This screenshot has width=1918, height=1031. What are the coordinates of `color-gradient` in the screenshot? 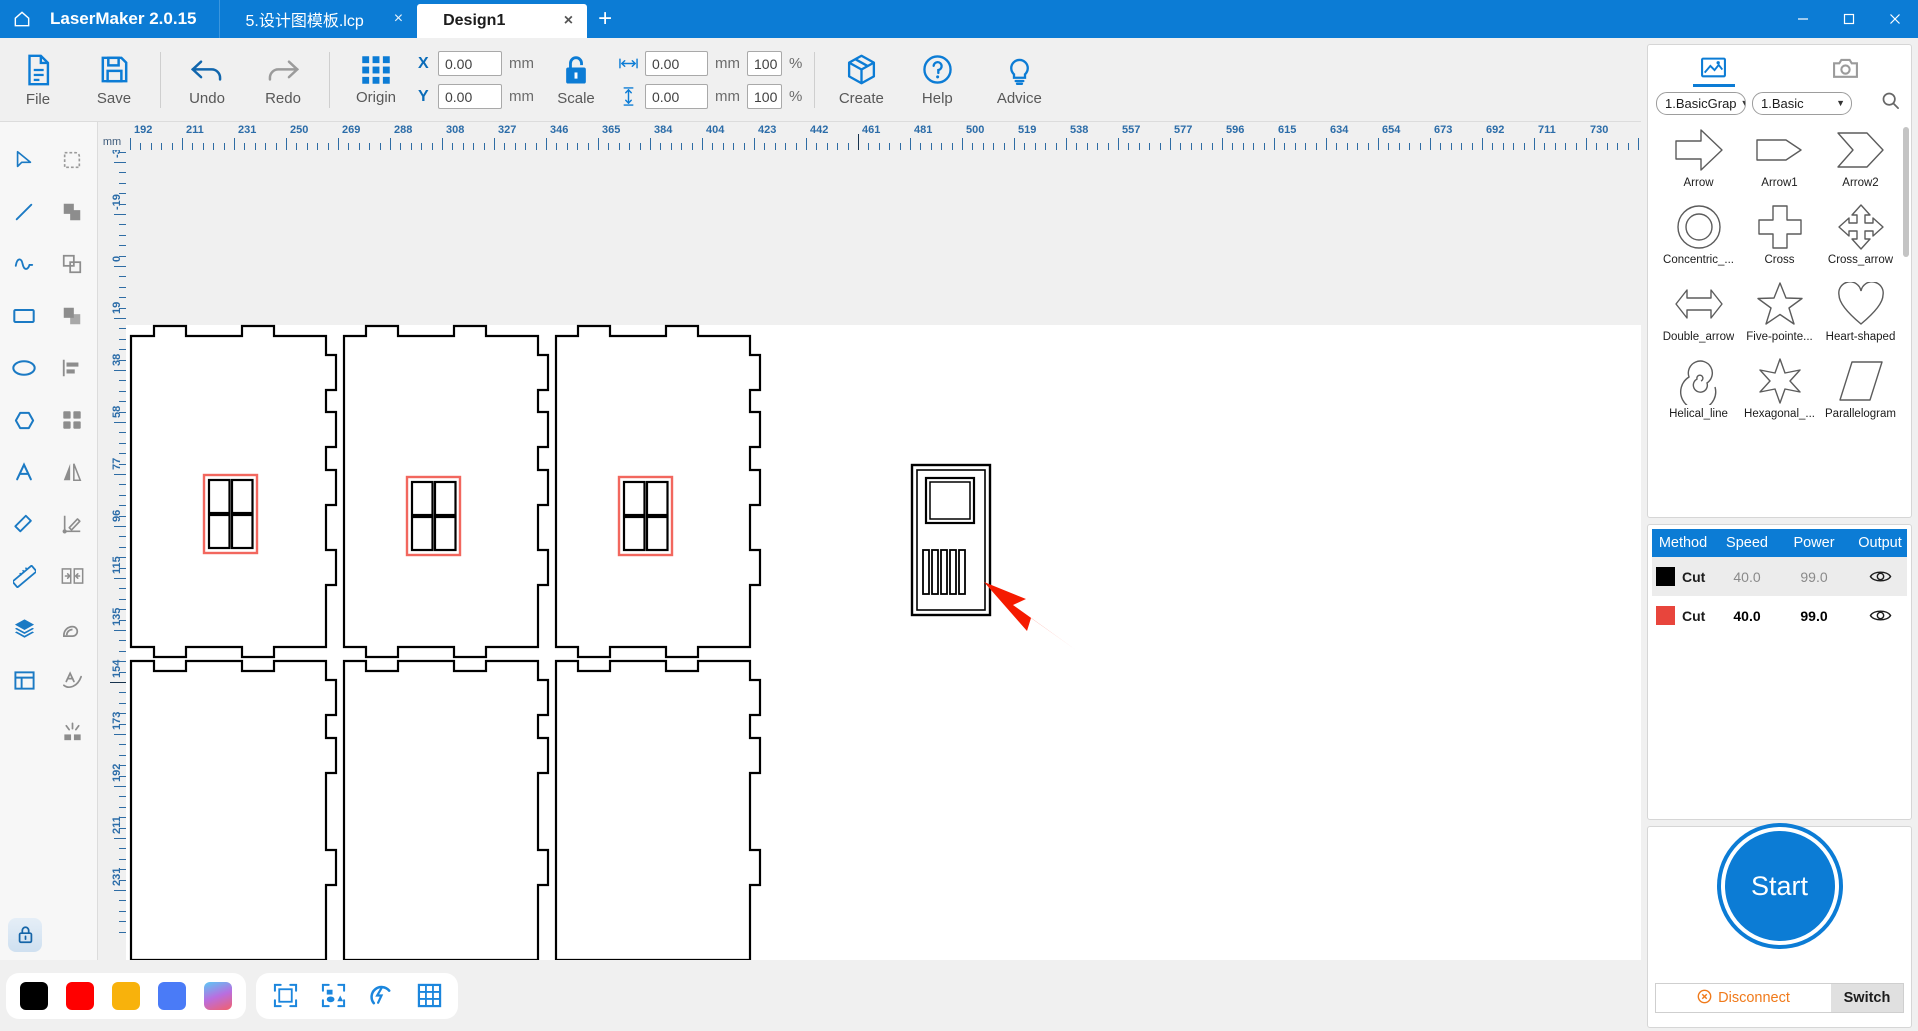 It's located at (218, 995).